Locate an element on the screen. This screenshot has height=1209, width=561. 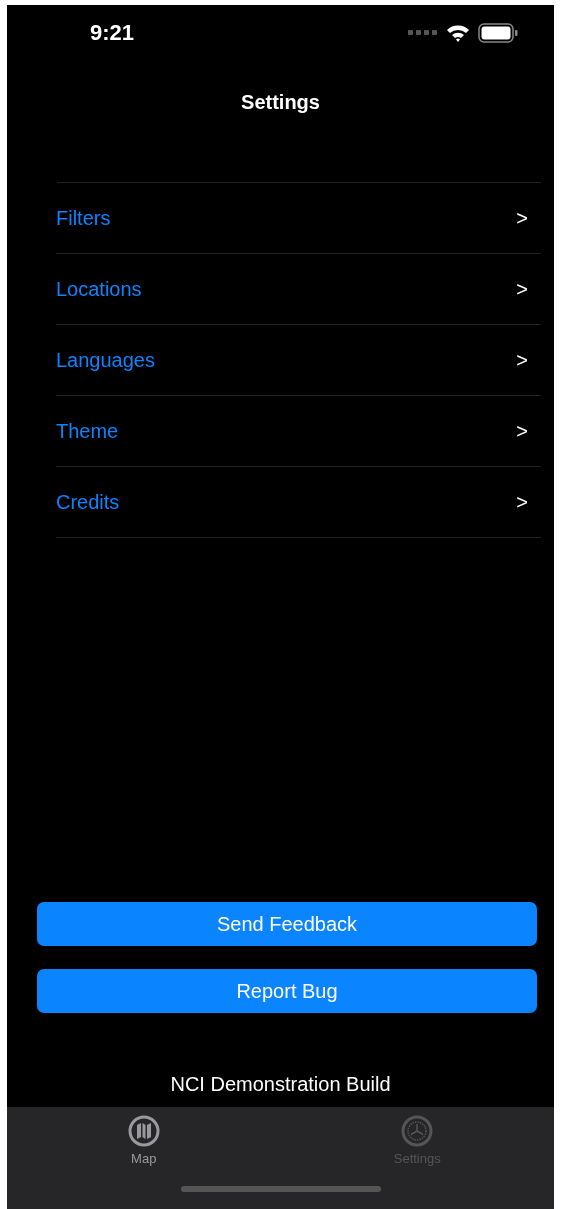
signal-icon is located at coordinates (423, 33).